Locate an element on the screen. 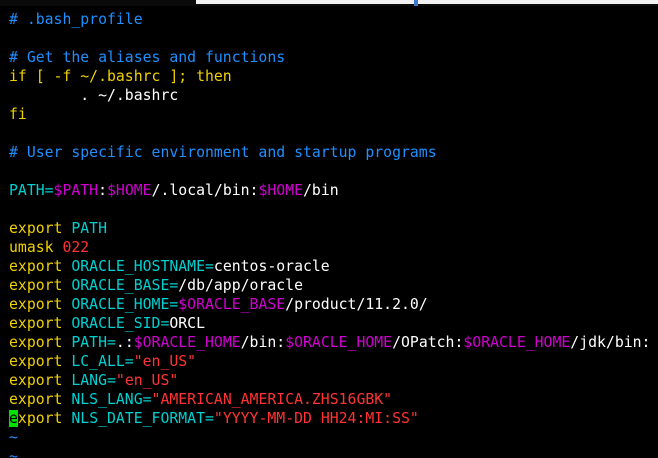  code-token: /bin: is located at coordinates (263, 342).